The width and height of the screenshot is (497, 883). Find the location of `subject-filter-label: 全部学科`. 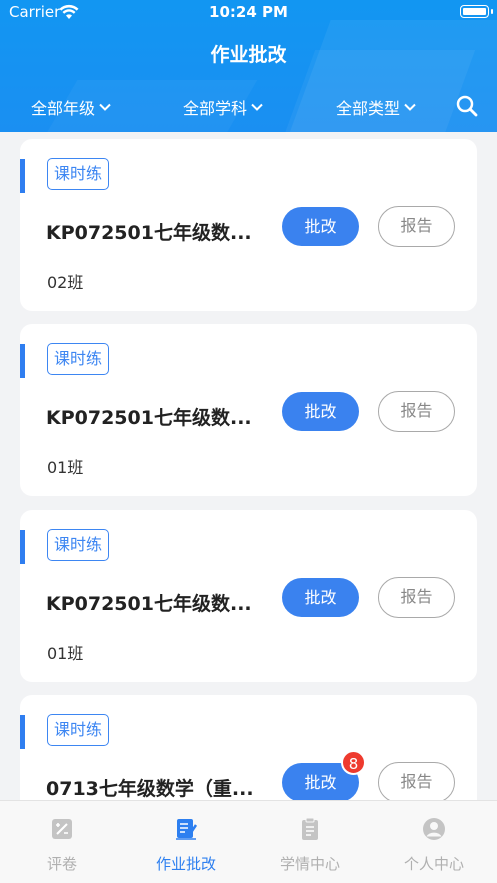

subject-filter-label: 全部学科 is located at coordinates (215, 108).